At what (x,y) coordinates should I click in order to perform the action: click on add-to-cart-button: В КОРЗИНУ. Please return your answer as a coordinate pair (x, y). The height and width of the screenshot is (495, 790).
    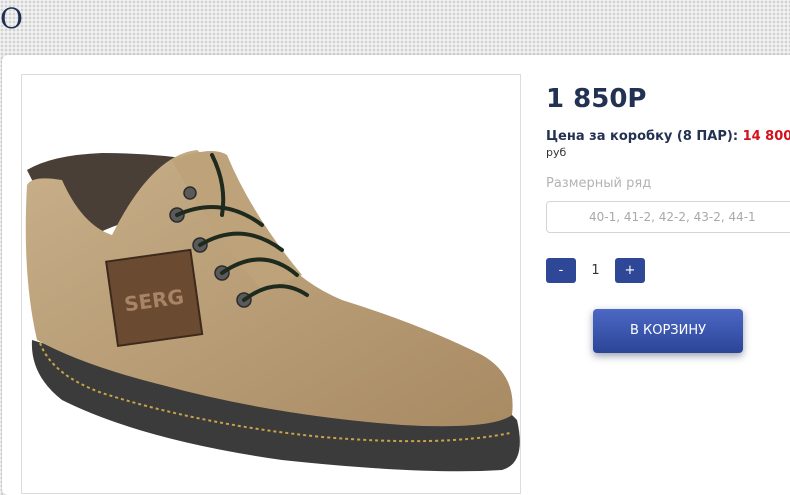
    Looking at the image, I should click on (668, 331).